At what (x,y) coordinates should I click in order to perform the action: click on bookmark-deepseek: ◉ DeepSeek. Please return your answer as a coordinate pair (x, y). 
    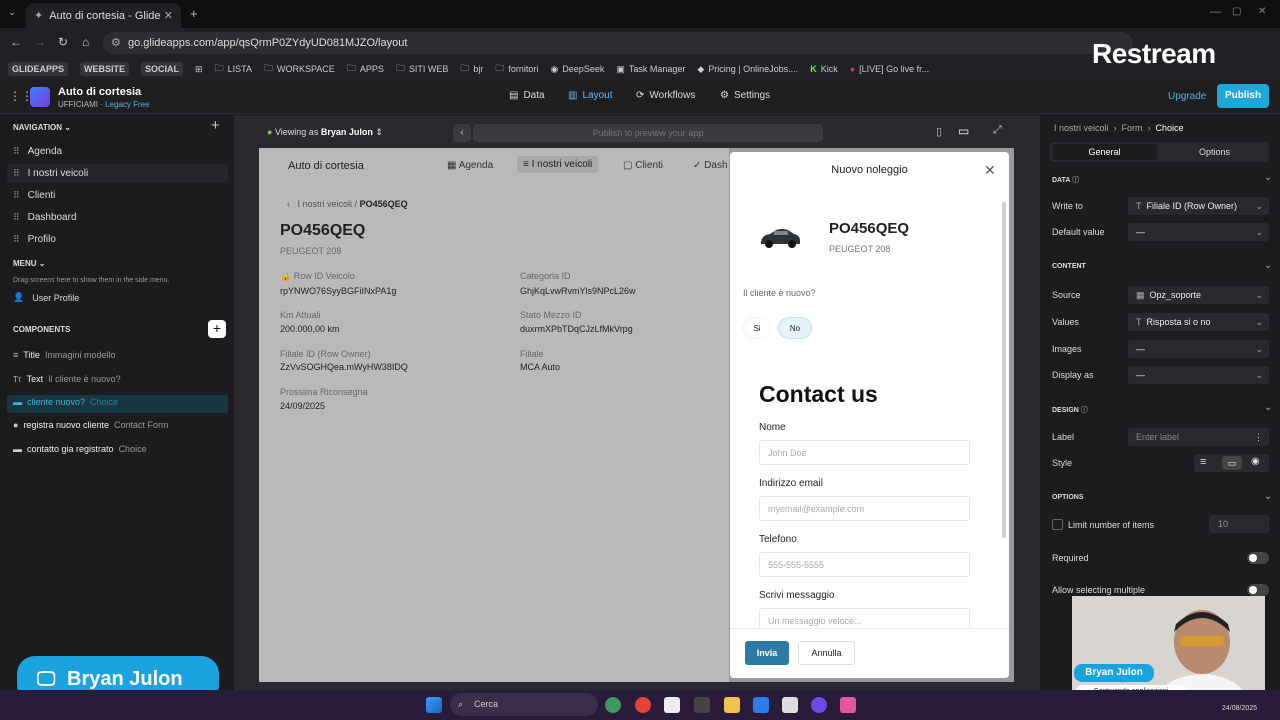
    Looking at the image, I should click on (577, 69).